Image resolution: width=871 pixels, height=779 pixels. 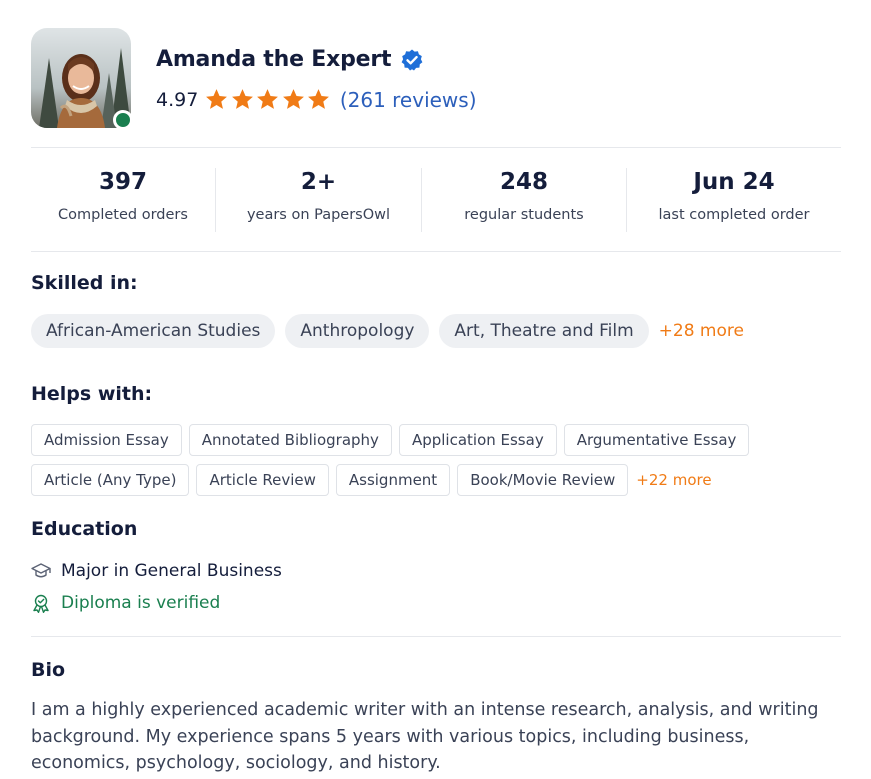 What do you see at coordinates (408, 100) in the screenshot?
I see `reviews-link: (261 reviews)` at bounding box center [408, 100].